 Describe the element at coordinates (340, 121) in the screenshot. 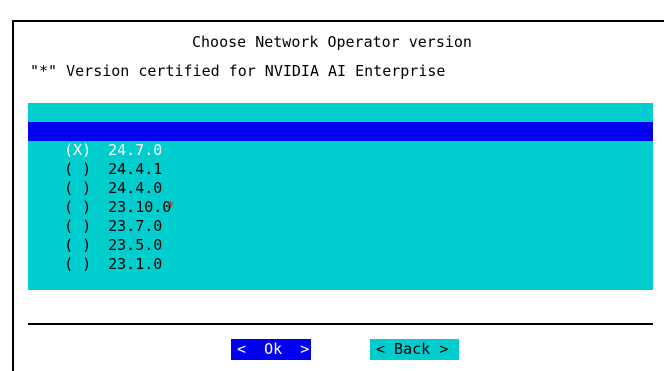

I see `list-item-latest: ( )latest` at that location.